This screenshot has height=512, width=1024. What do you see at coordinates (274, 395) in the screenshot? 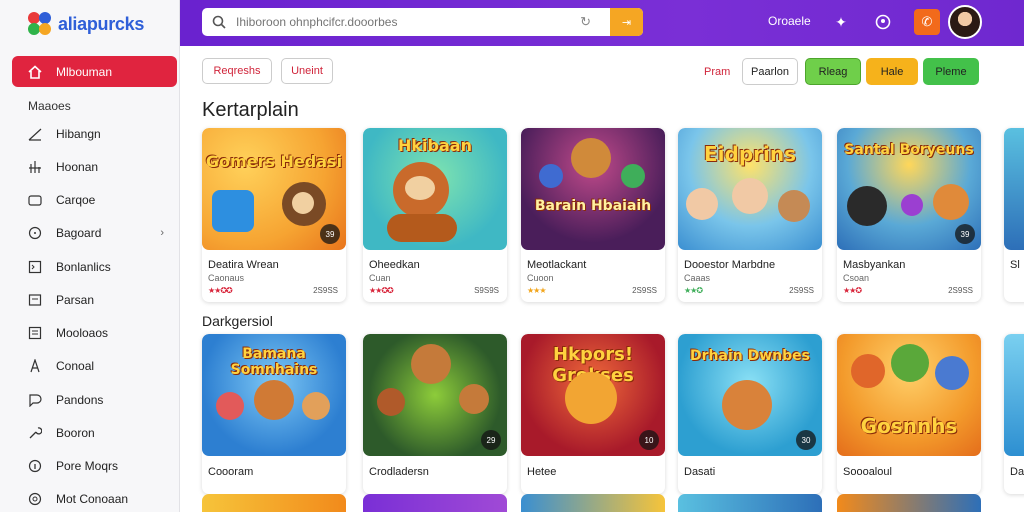
I see `game-thumbnail: Bamana Somnhains` at bounding box center [274, 395].